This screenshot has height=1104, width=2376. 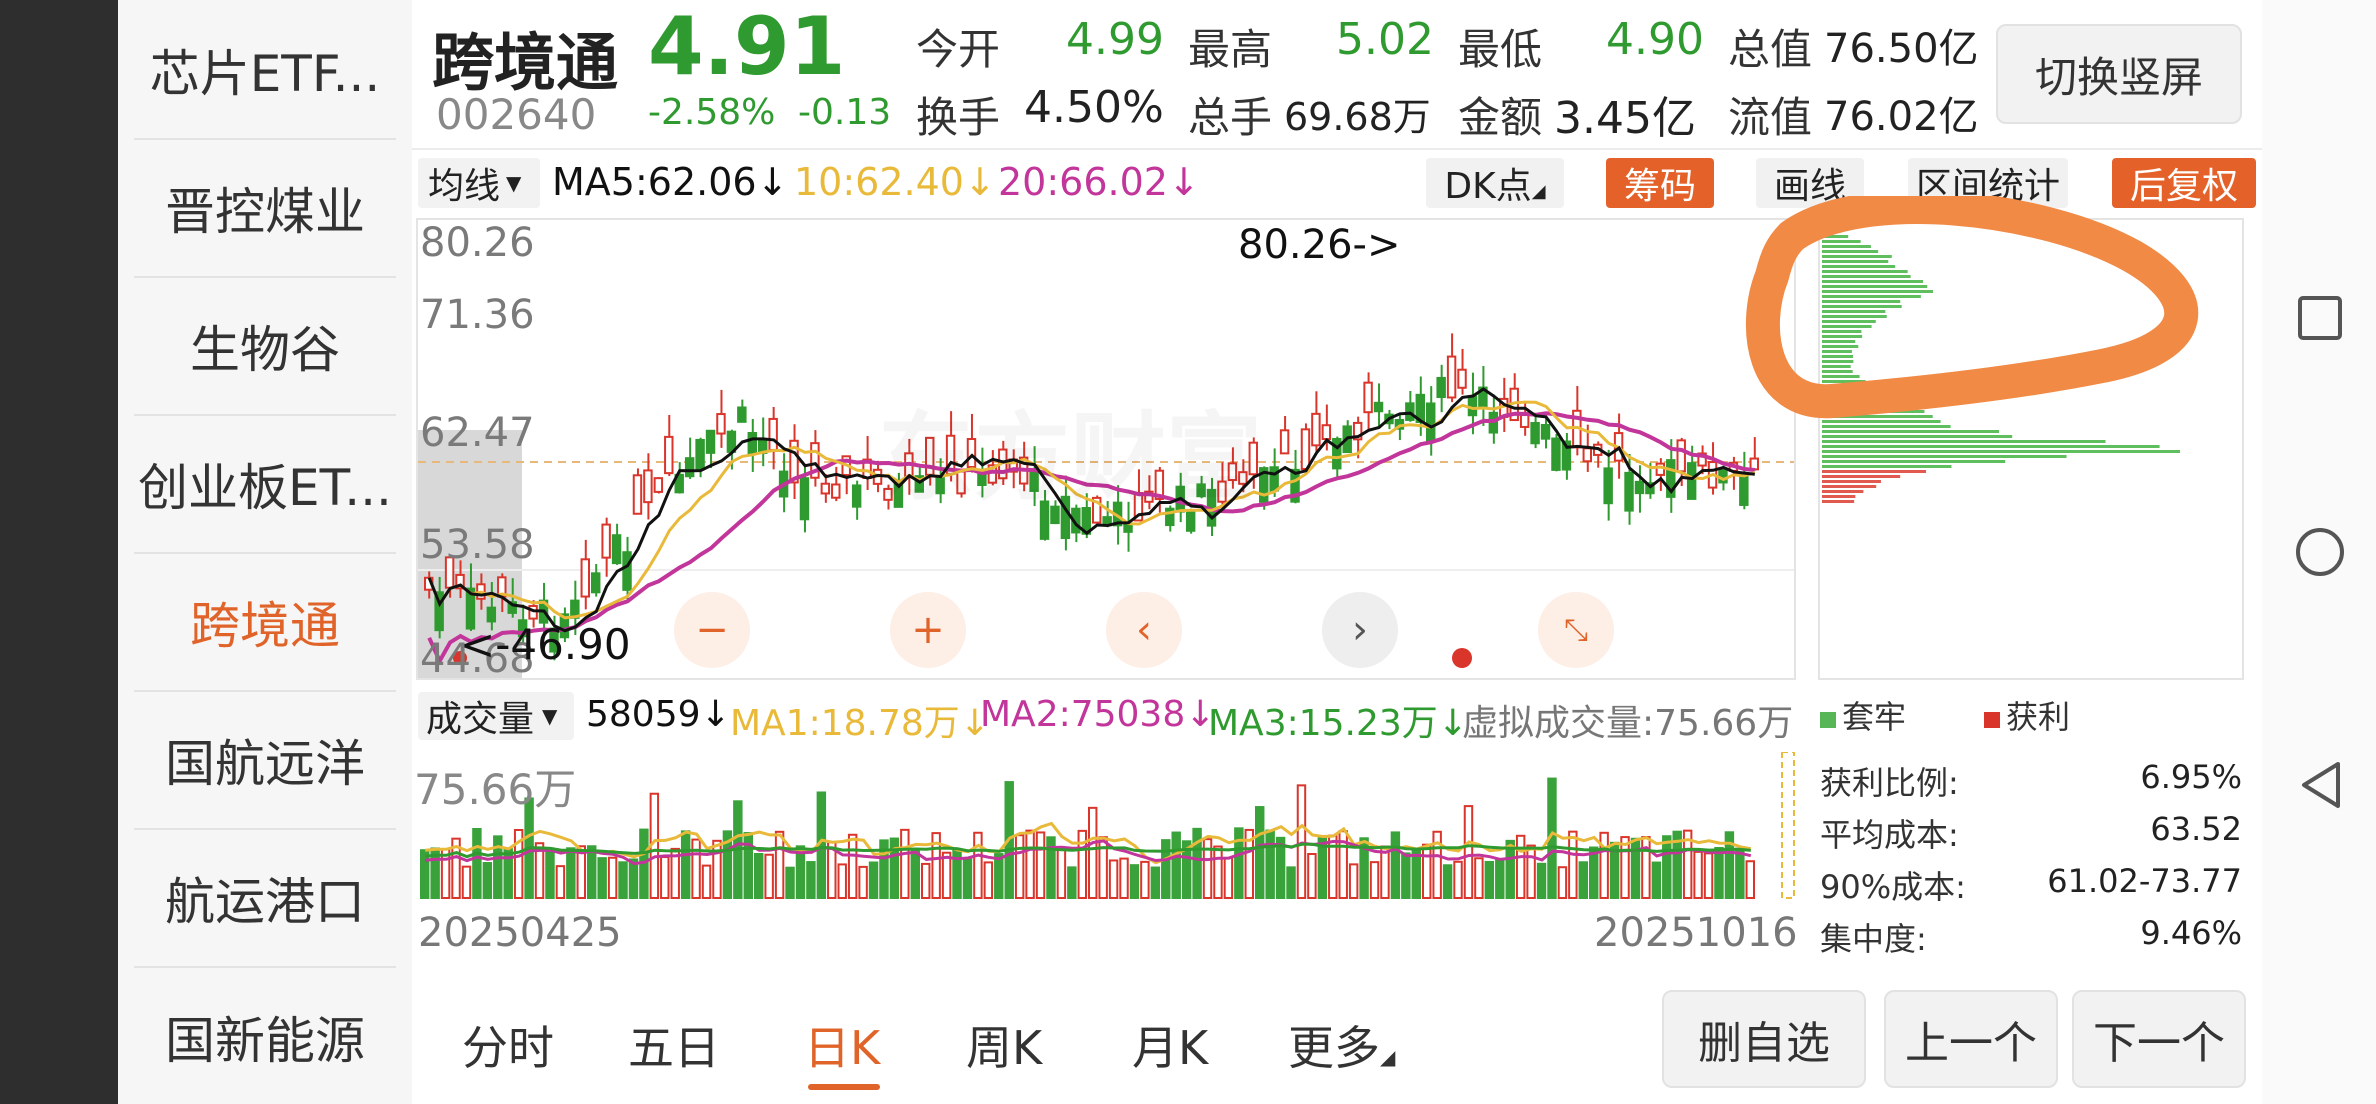 I want to click on system-nav-bar, so click(x=2319, y=552).